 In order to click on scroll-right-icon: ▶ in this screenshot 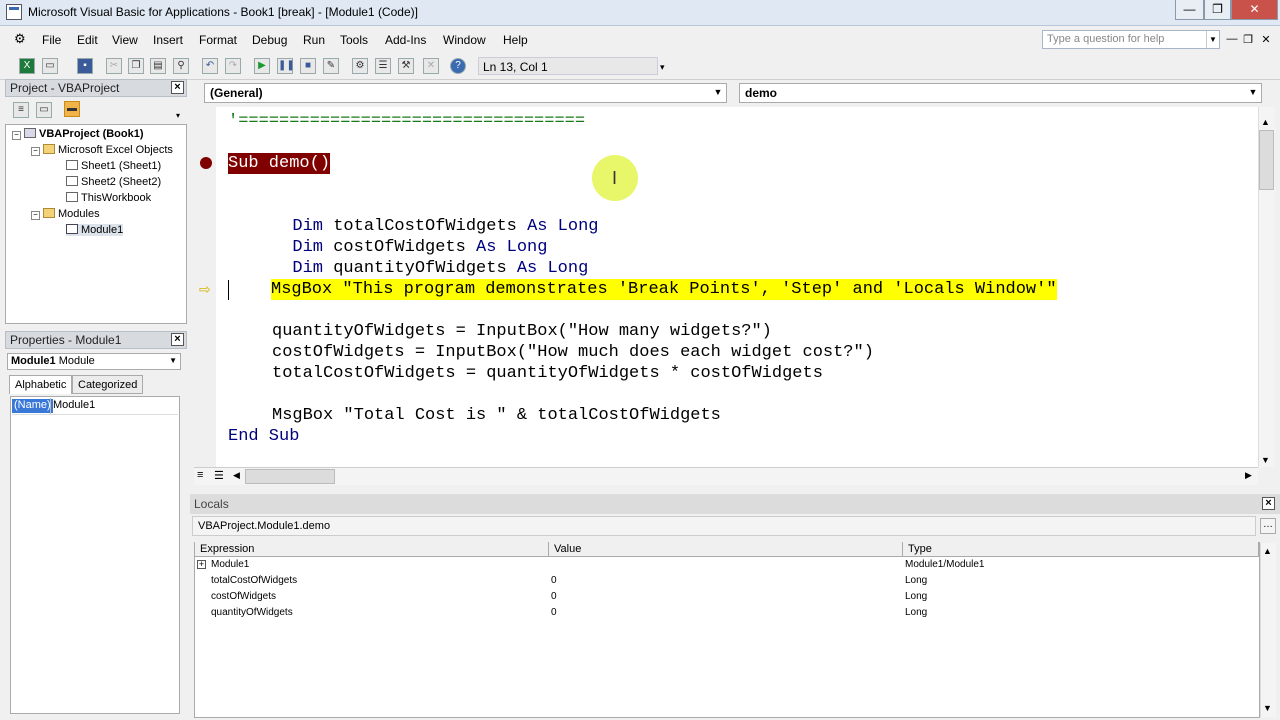, I will do `click(1248, 475)`.